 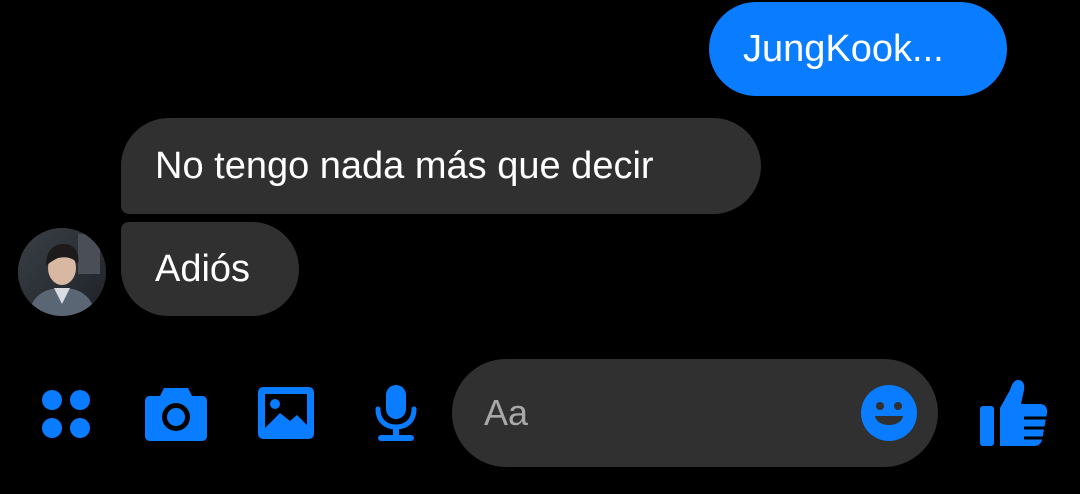 What do you see at coordinates (396, 413) in the screenshot?
I see `microphone-icon` at bounding box center [396, 413].